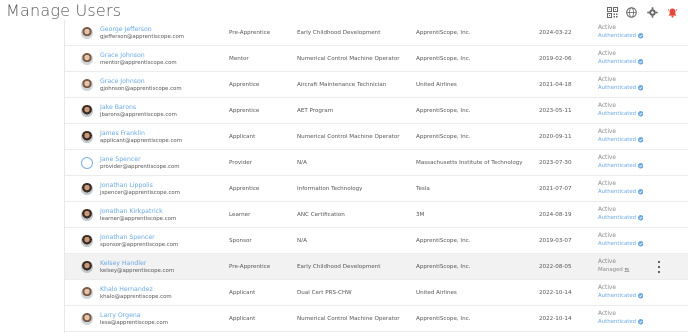 The height and width of the screenshot is (333, 688). I want to click on user-occupation: AET Program, so click(315, 111).